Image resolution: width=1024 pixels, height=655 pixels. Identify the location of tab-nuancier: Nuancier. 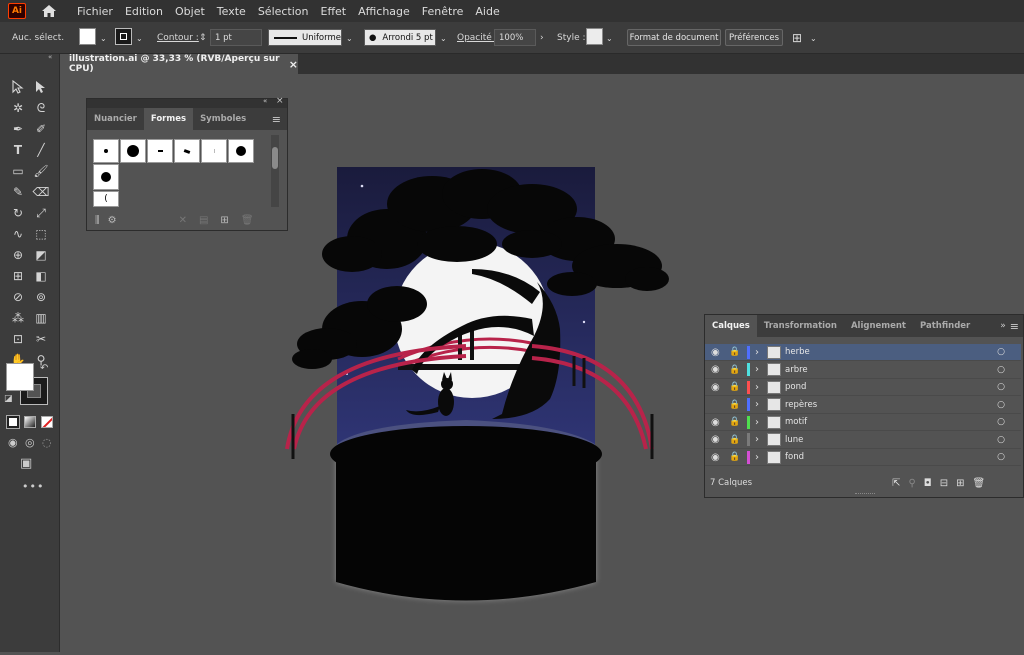
(115, 119).